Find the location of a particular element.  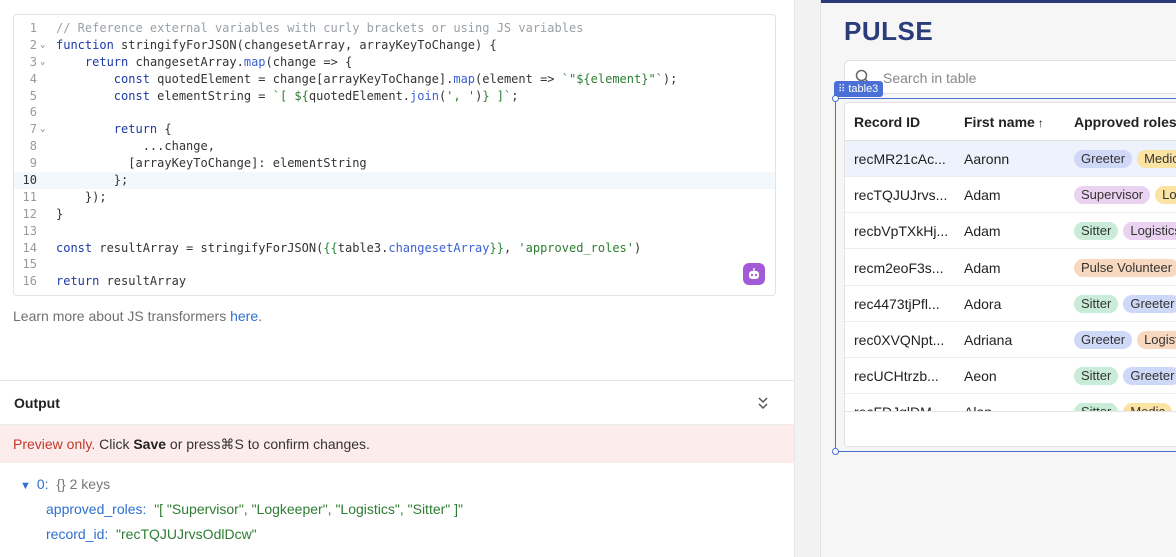

code-line: 12} is located at coordinates (394, 214).